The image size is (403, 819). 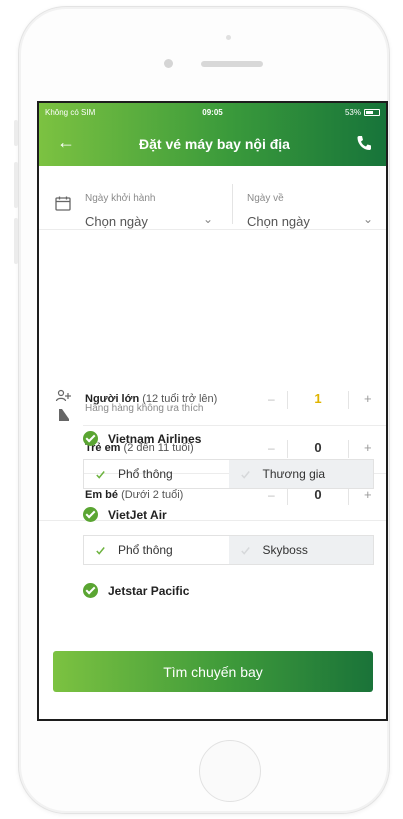 I want to click on passenger-row-adult: Người lớn (12 tuổi trở lên) – 1 +, so click(x=212, y=402).